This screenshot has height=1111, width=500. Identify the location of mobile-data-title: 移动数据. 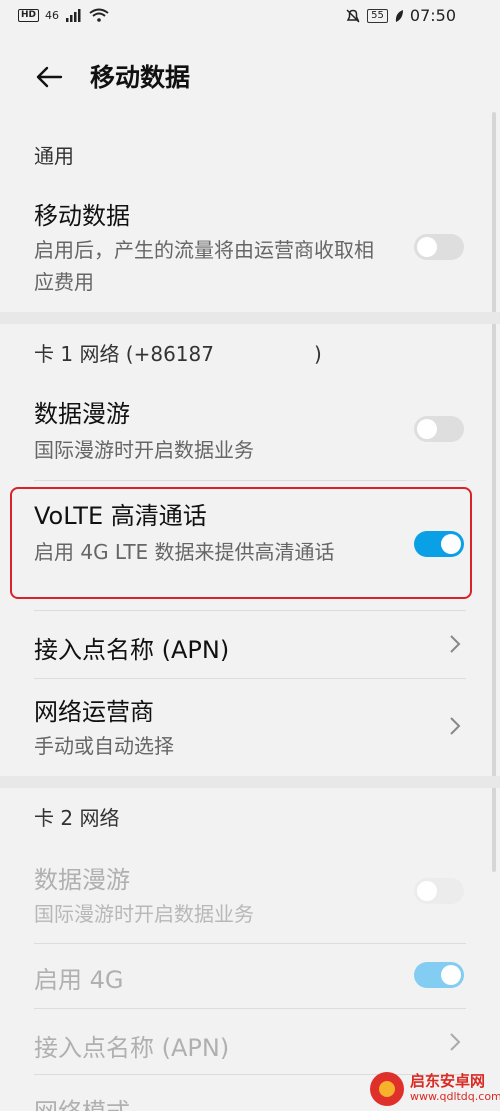
(82, 216).